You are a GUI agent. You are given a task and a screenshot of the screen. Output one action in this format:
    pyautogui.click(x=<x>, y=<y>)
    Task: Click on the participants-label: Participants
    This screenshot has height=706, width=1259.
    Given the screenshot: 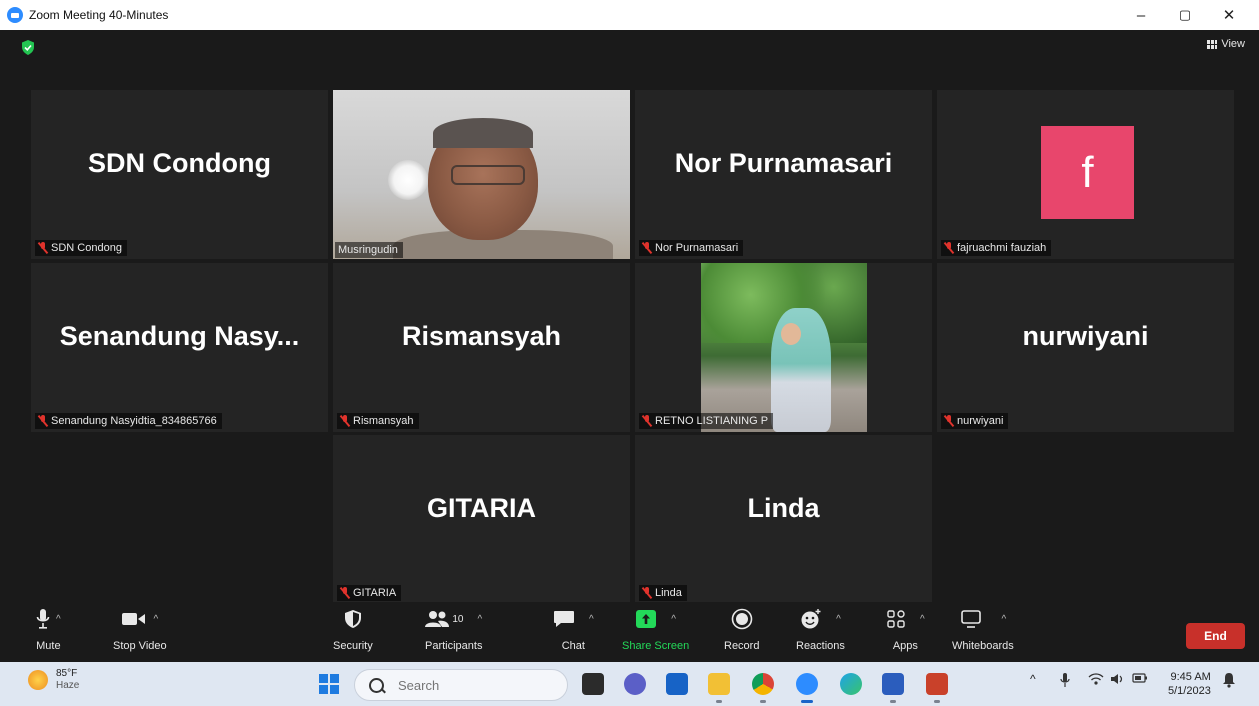 What is the action you would take?
    pyautogui.click(x=454, y=646)
    